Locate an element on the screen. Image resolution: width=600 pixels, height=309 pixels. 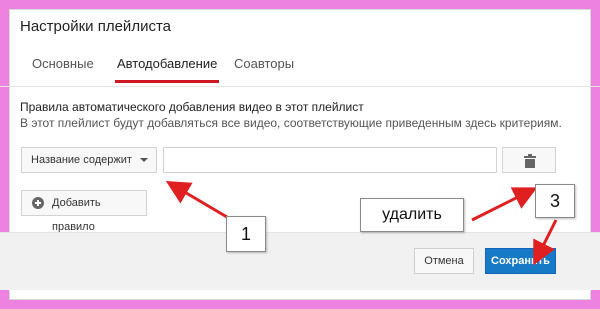
annotation-label-3: 3 is located at coordinates (555, 201).